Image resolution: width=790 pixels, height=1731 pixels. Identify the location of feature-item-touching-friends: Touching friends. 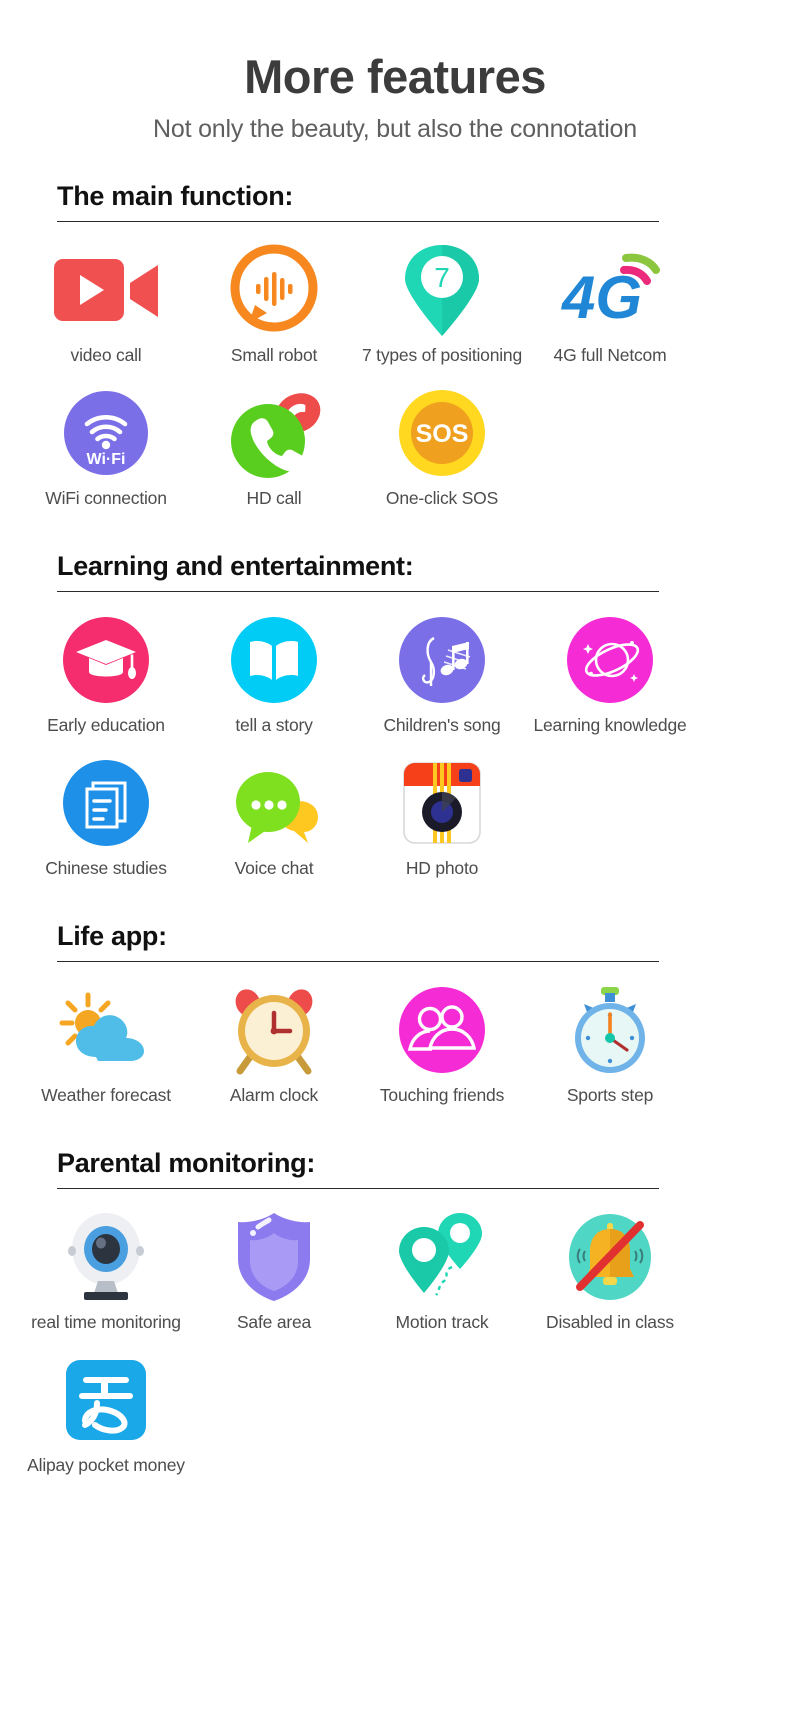
(442, 1044).